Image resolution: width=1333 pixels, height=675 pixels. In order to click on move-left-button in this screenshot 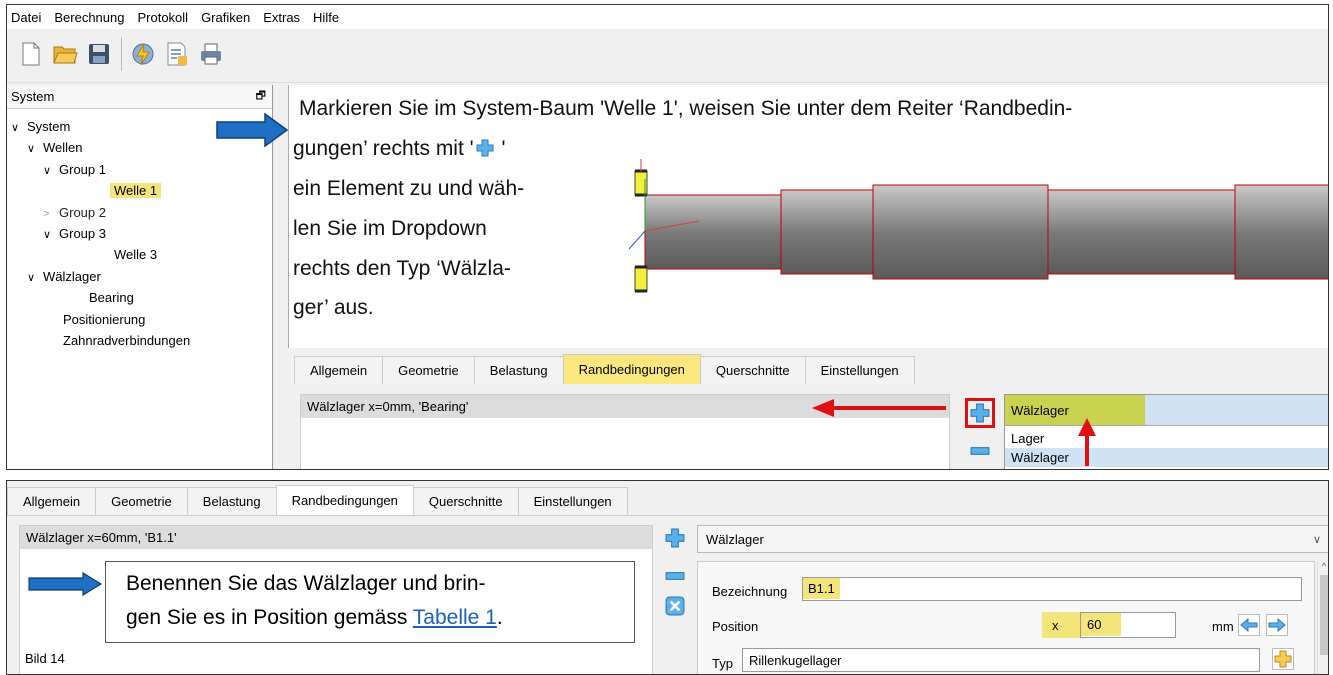, I will do `click(1249, 625)`.